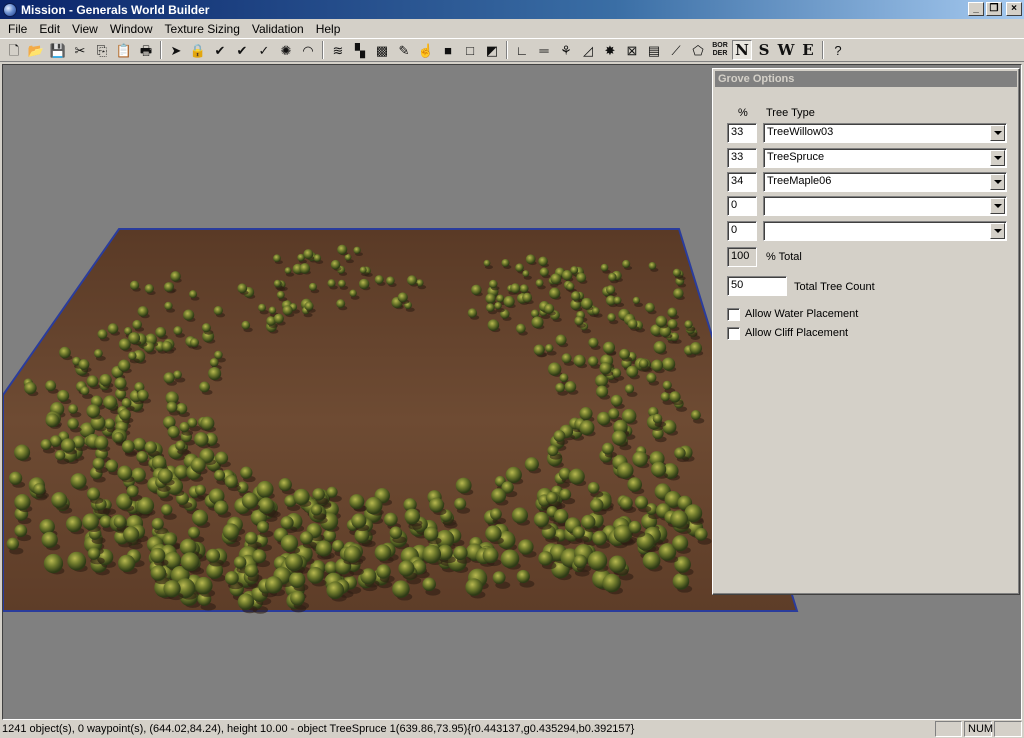 Image resolution: width=1024 pixels, height=738 pixels. What do you see at coordinates (264, 50) in the screenshot?
I see `smooth-brush-icon: ✓` at bounding box center [264, 50].